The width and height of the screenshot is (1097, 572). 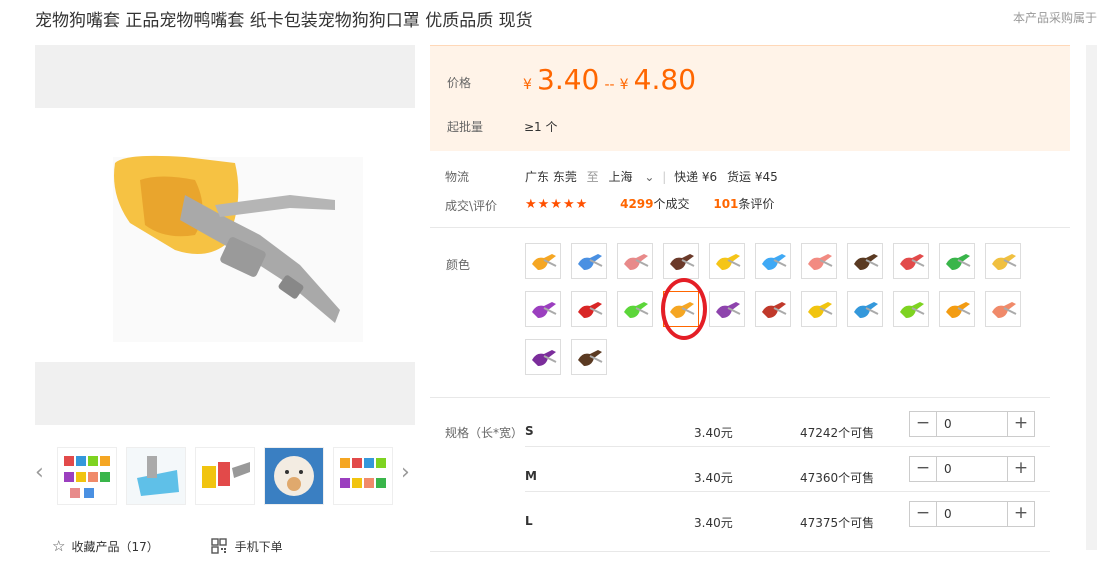 What do you see at coordinates (726, 204) in the screenshot?
I see `review-count-value: 101` at bounding box center [726, 204].